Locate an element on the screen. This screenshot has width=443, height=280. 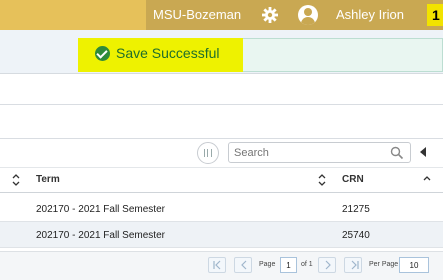
per-page-label: Per Page is located at coordinates (384, 264).